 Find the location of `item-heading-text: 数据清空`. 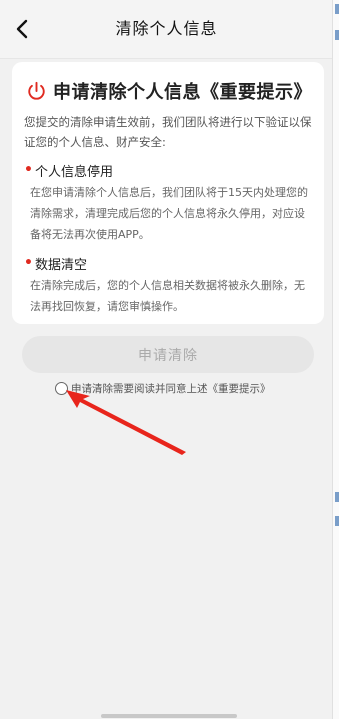

item-heading-text: 数据清空 is located at coordinates (60, 265).